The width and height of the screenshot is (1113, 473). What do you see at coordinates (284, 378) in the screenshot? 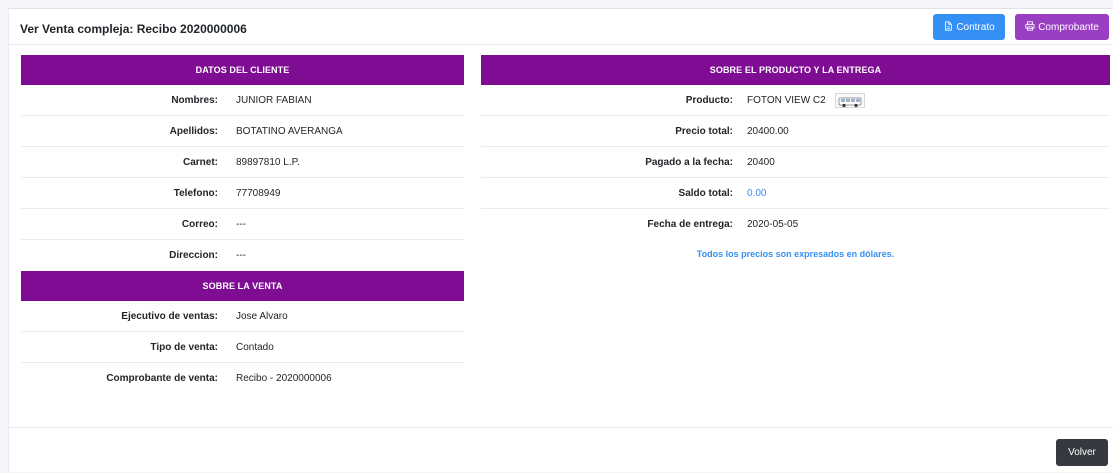
I see `field-value: Recibo - 2020000006` at bounding box center [284, 378].